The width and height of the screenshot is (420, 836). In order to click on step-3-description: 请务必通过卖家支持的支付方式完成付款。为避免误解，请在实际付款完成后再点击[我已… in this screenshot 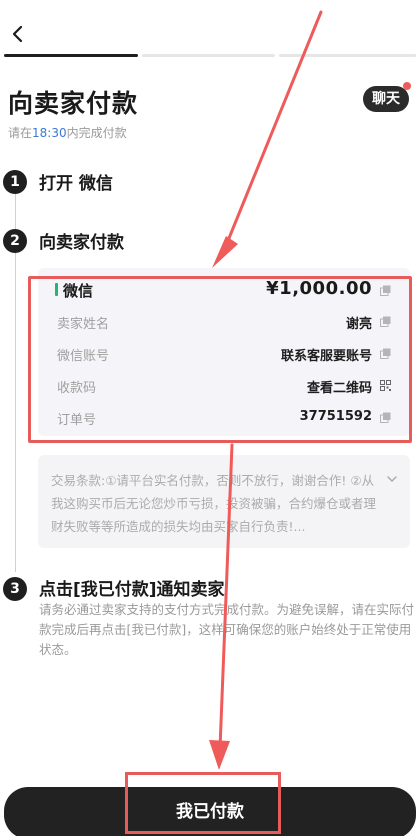, I will do `click(227, 629)`.